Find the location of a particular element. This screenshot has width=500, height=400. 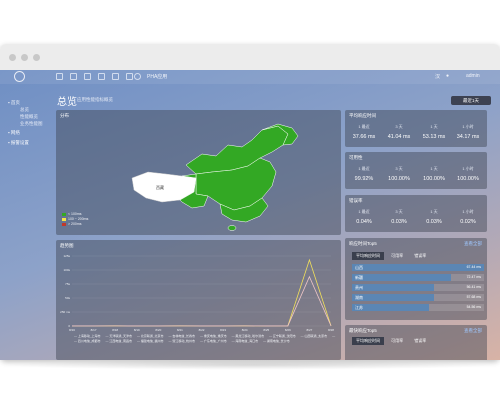

fast-top5-tabs: 平均响应时间 可用率 错误率 is located at coordinates (392, 341).